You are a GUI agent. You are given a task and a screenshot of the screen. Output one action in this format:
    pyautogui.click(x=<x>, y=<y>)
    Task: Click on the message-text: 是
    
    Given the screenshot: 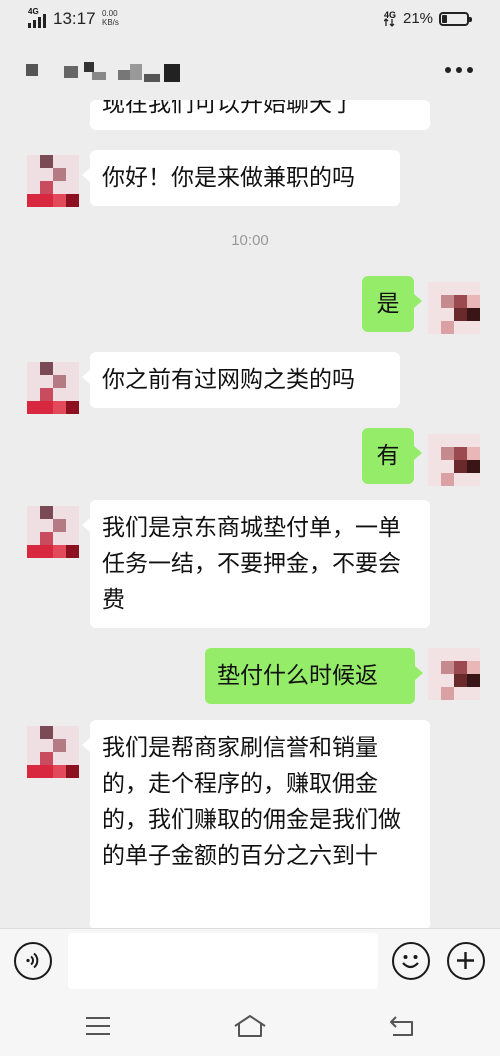 What is the action you would take?
    pyautogui.click(x=388, y=304)
    